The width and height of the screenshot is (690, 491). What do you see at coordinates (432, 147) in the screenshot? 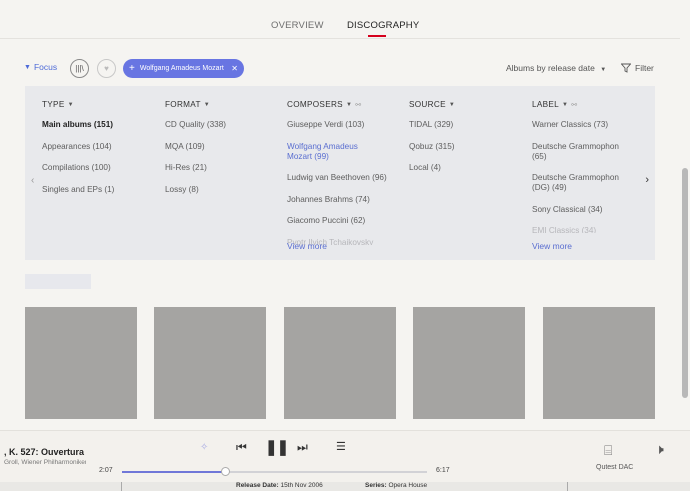
I see `filter-item: Qobuz (315)` at bounding box center [432, 147].